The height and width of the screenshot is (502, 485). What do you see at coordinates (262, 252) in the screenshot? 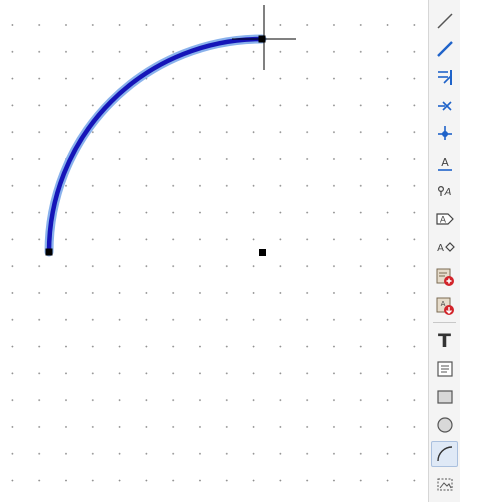
I see `arc-center-handle` at bounding box center [262, 252].